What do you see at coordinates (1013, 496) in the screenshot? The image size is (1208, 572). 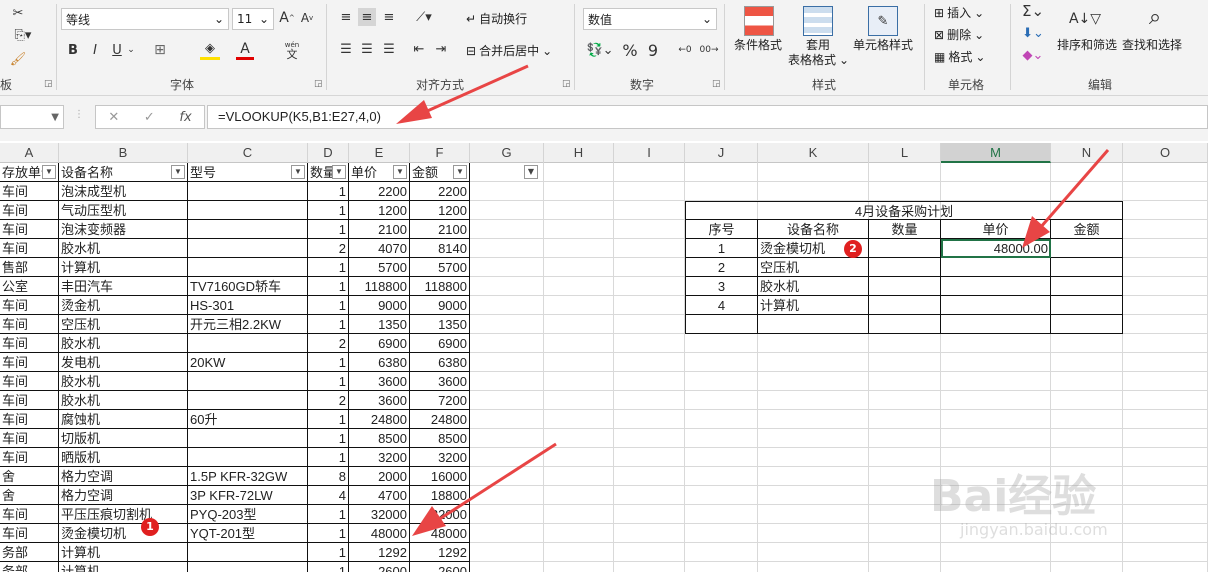 I see `watermark-main: Bai经验` at bounding box center [1013, 496].